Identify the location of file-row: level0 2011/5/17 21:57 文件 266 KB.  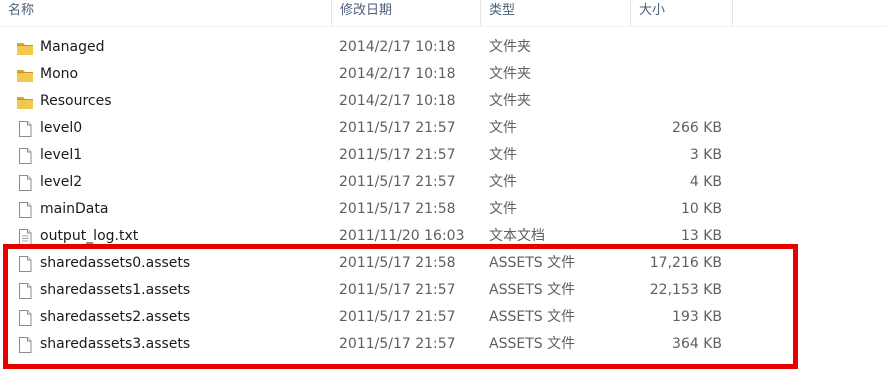
(443, 128).